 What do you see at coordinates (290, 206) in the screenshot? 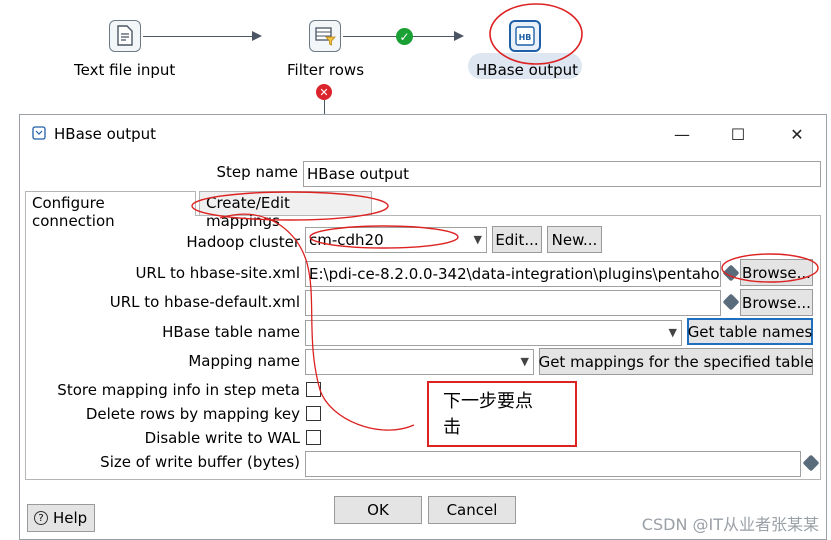
I see `annotation-ellipse-tab` at bounding box center [290, 206].